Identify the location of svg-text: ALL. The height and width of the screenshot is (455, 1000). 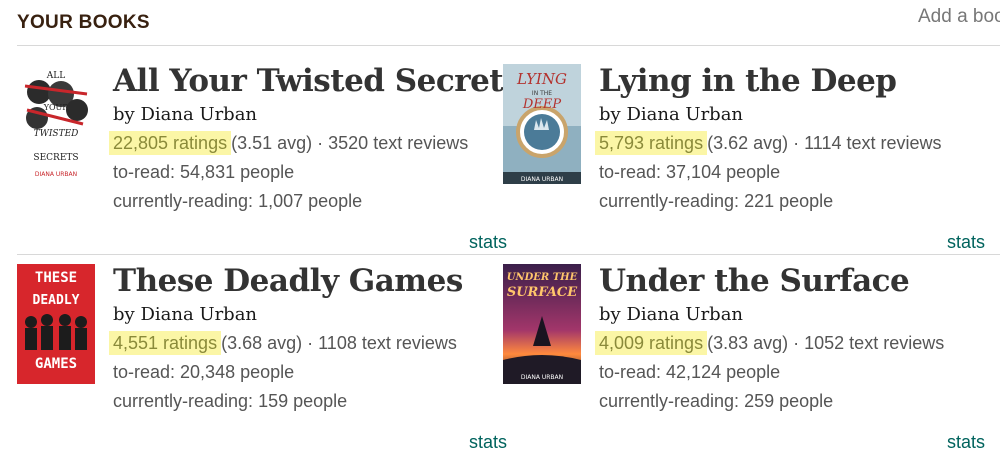
(55, 76).